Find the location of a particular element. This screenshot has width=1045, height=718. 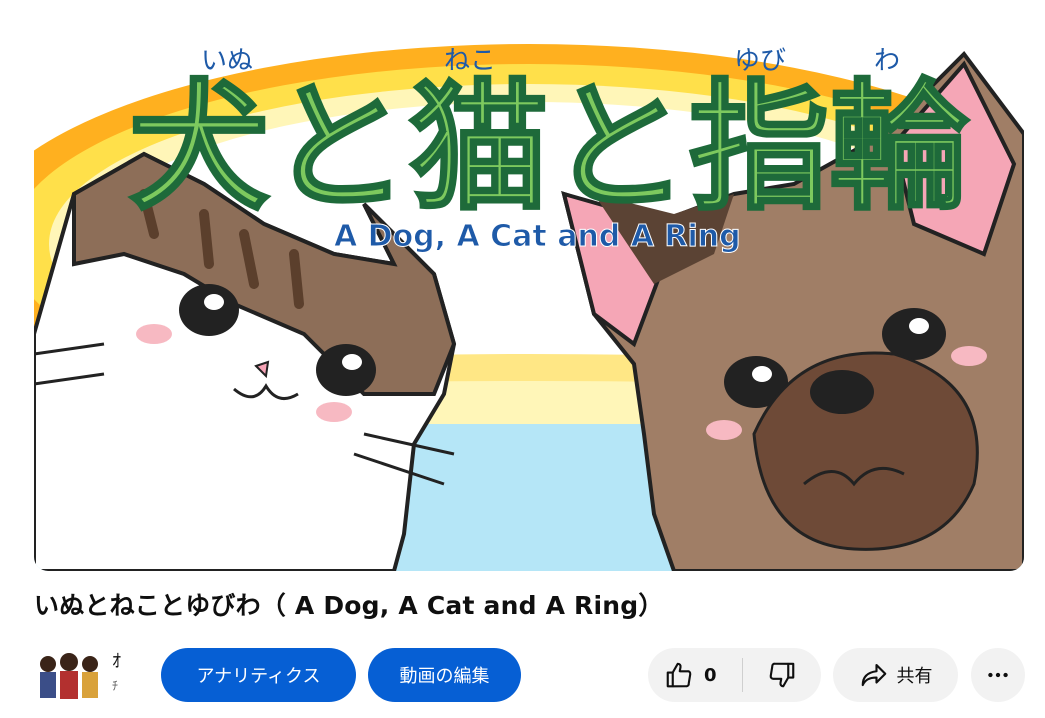

analytics-button: アナリティクス is located at coordinates (258, 675).